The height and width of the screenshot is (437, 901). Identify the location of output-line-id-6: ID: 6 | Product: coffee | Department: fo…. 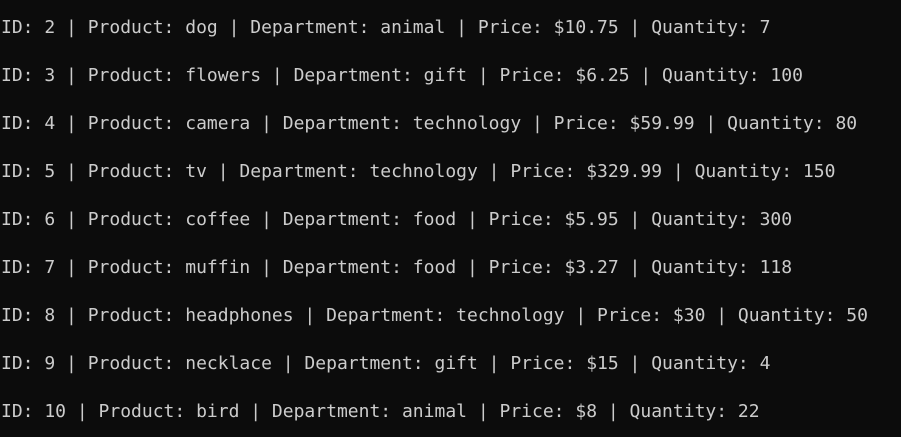
(397, 219).